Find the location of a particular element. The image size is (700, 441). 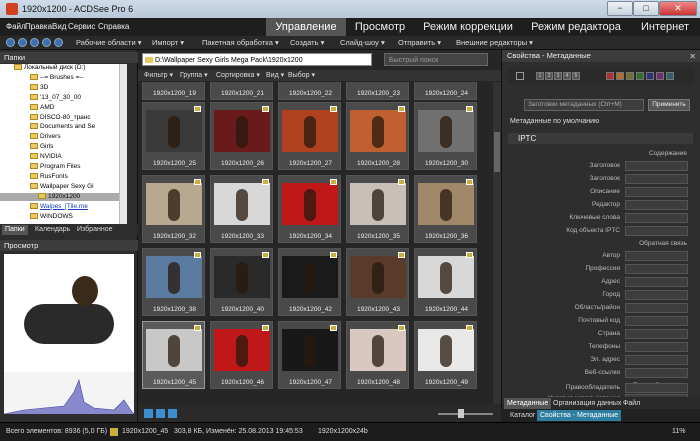

thumbnail-item: 1920x1200_36 is located at coordinates (445, 209).